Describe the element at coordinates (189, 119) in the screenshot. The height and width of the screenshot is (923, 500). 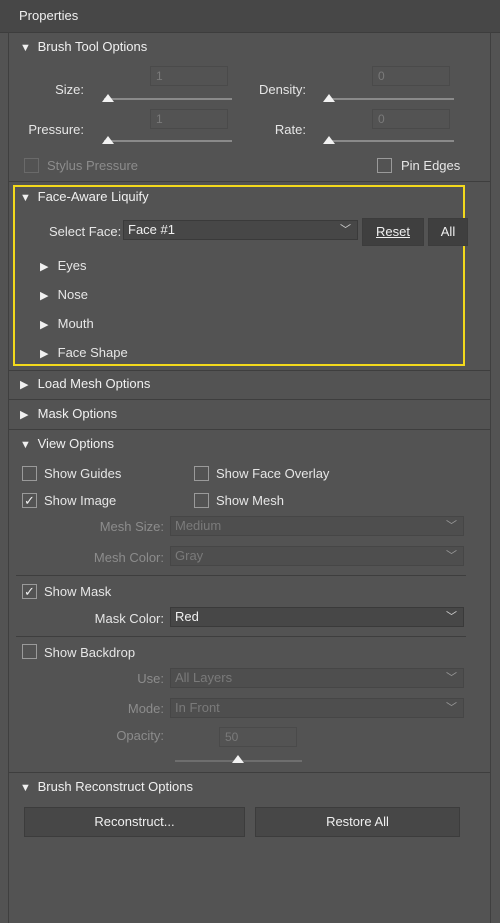
I see `pressure-input: 1` at that location.